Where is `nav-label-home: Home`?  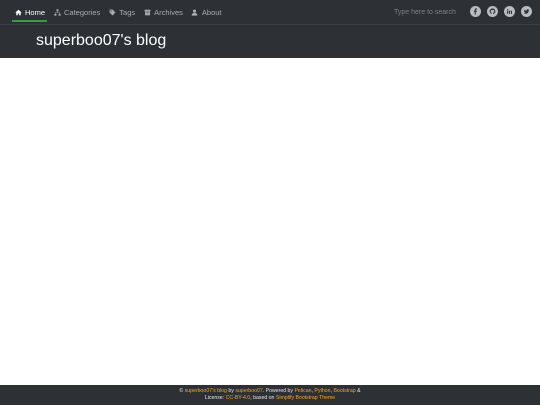 nav-label-home: Home is located at coordinates (35, 12).